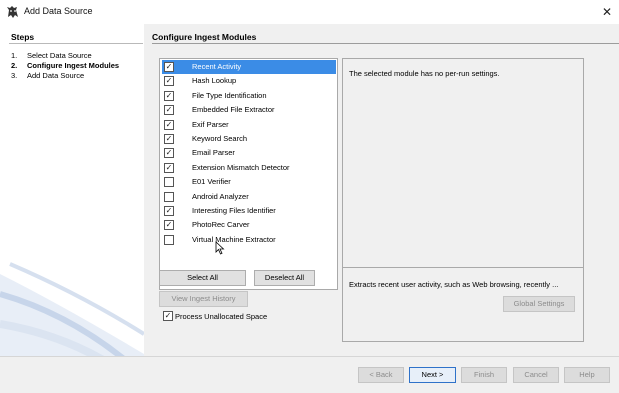 The height and width of the screenshot is (393, 619). Describe the element at coordinates (220, 196) in the screenshot. I see `module-name: Android Analyzer` at that location.